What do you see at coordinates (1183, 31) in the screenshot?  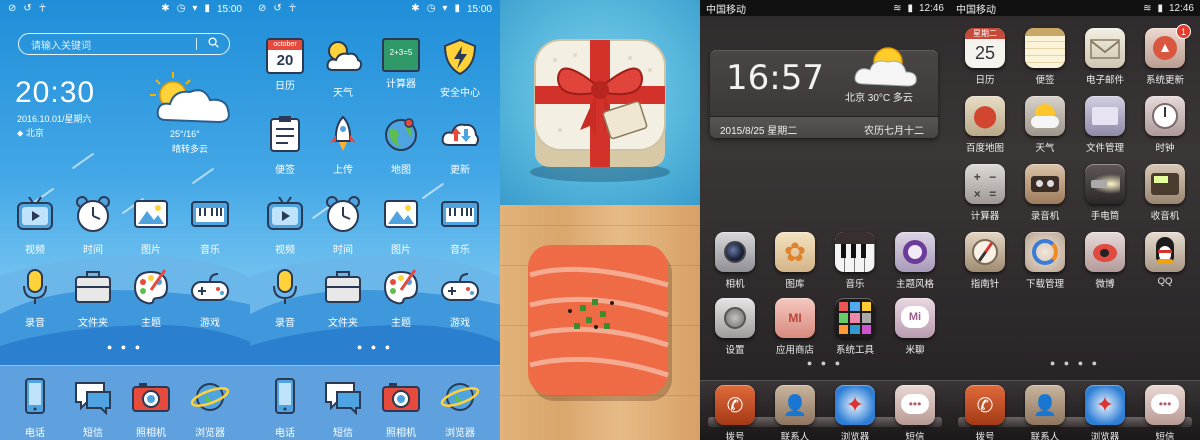 I see `notification-badge: 1` at bounding box center [1183, 31].